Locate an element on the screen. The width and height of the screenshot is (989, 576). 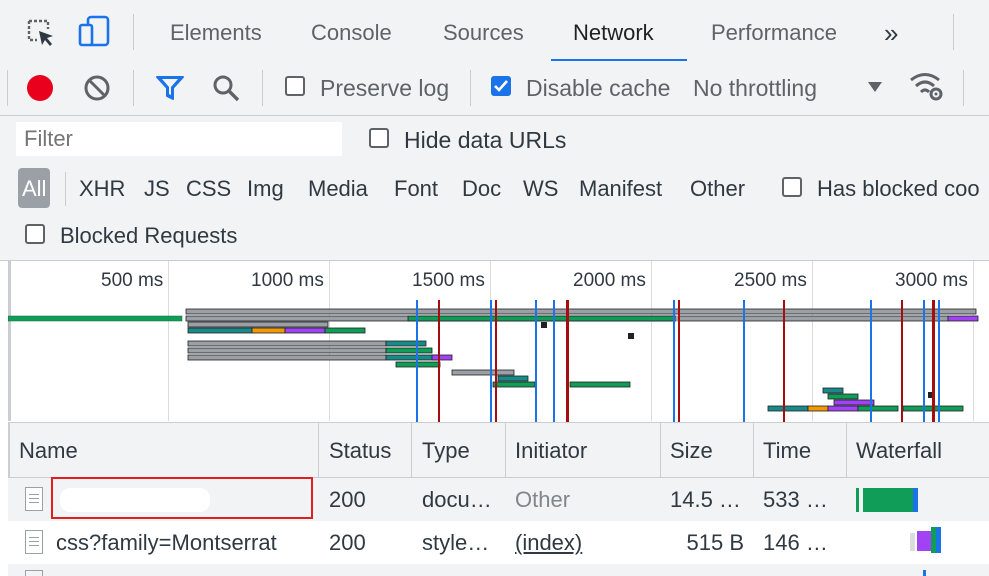
has-blocked-cookies-label: Has blocked coo is located at coordinates (903, 189).